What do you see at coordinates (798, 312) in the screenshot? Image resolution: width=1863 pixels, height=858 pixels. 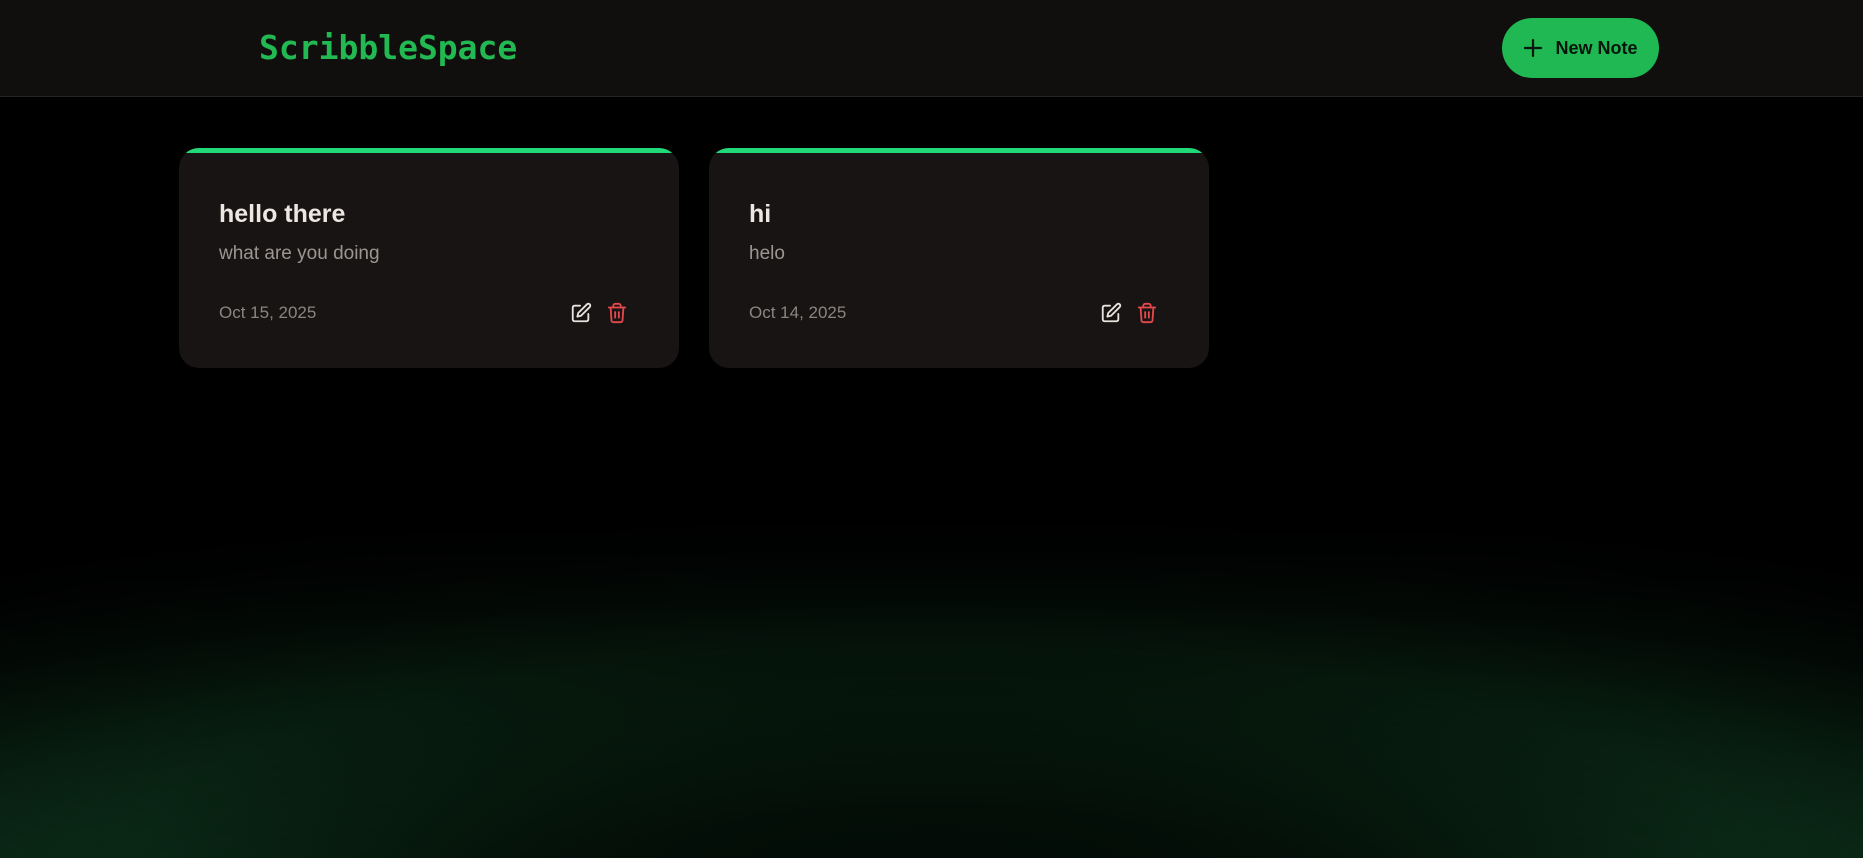 I see `note-date: Oct 14, 2025` at bounding box center [798, 312].